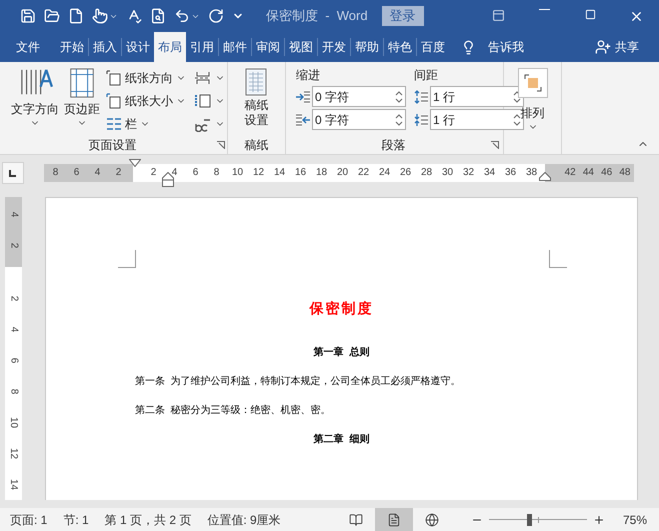  I want to click on ruler-number: 12, so click(258, 173).